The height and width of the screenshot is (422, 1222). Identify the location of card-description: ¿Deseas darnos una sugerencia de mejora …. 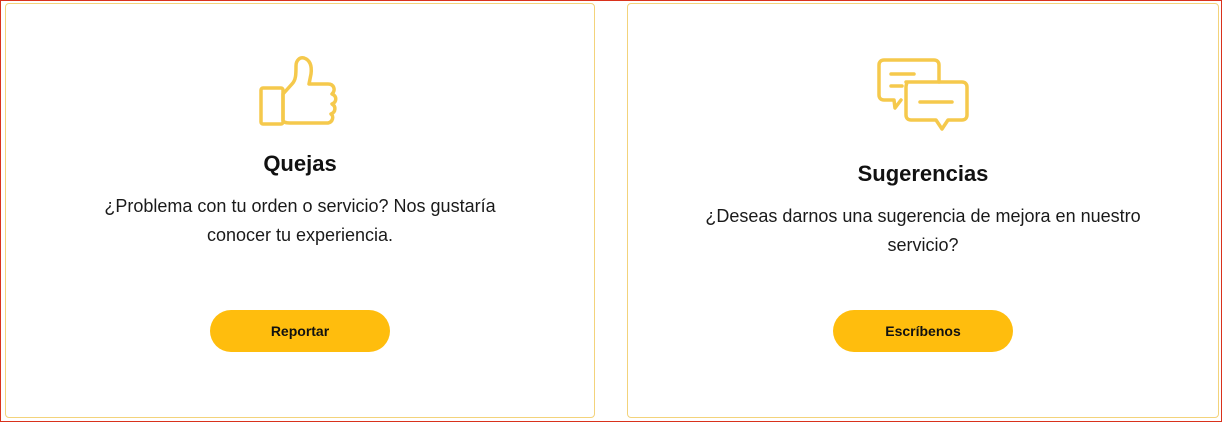
(923, 231).